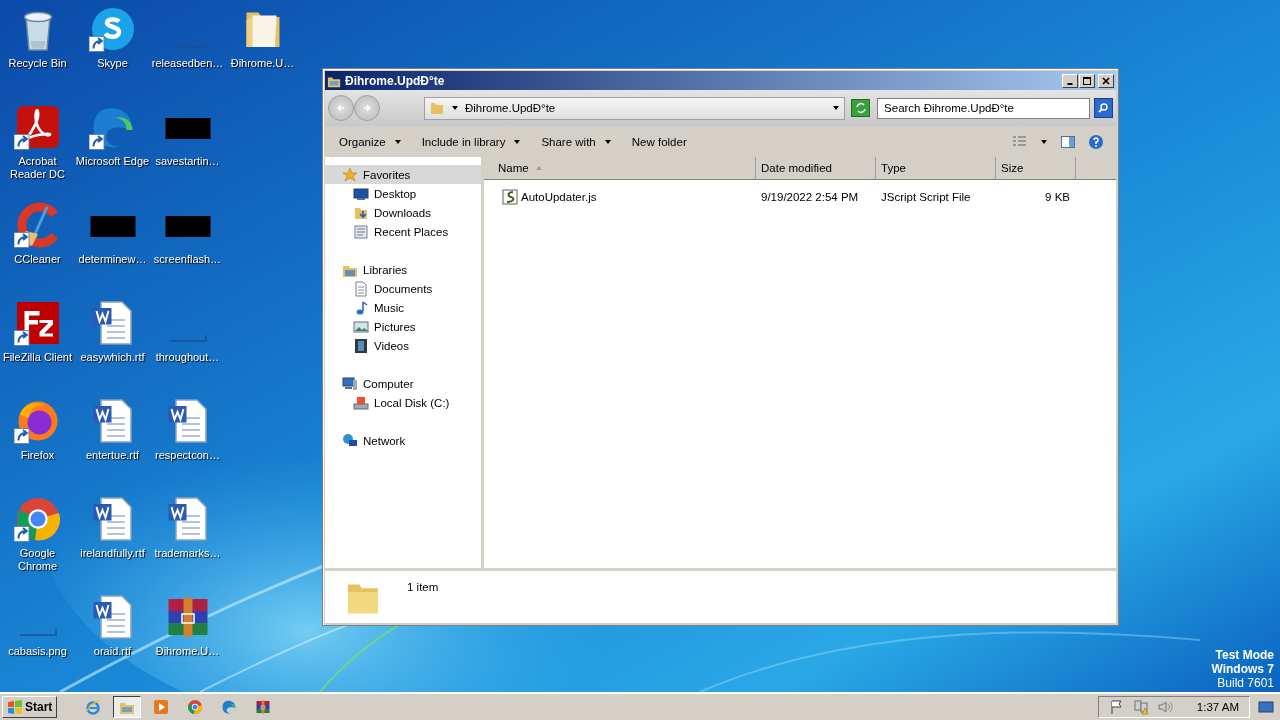  What do you see at coordinates (37, 168) in the screenshot?
I see `desktop-icon-label: Acrobat Reader DC` at bounding box center [37, 168].